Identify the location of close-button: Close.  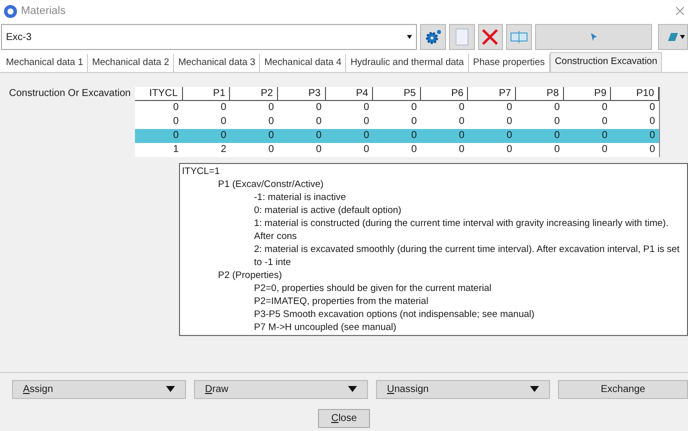
(344, 418).